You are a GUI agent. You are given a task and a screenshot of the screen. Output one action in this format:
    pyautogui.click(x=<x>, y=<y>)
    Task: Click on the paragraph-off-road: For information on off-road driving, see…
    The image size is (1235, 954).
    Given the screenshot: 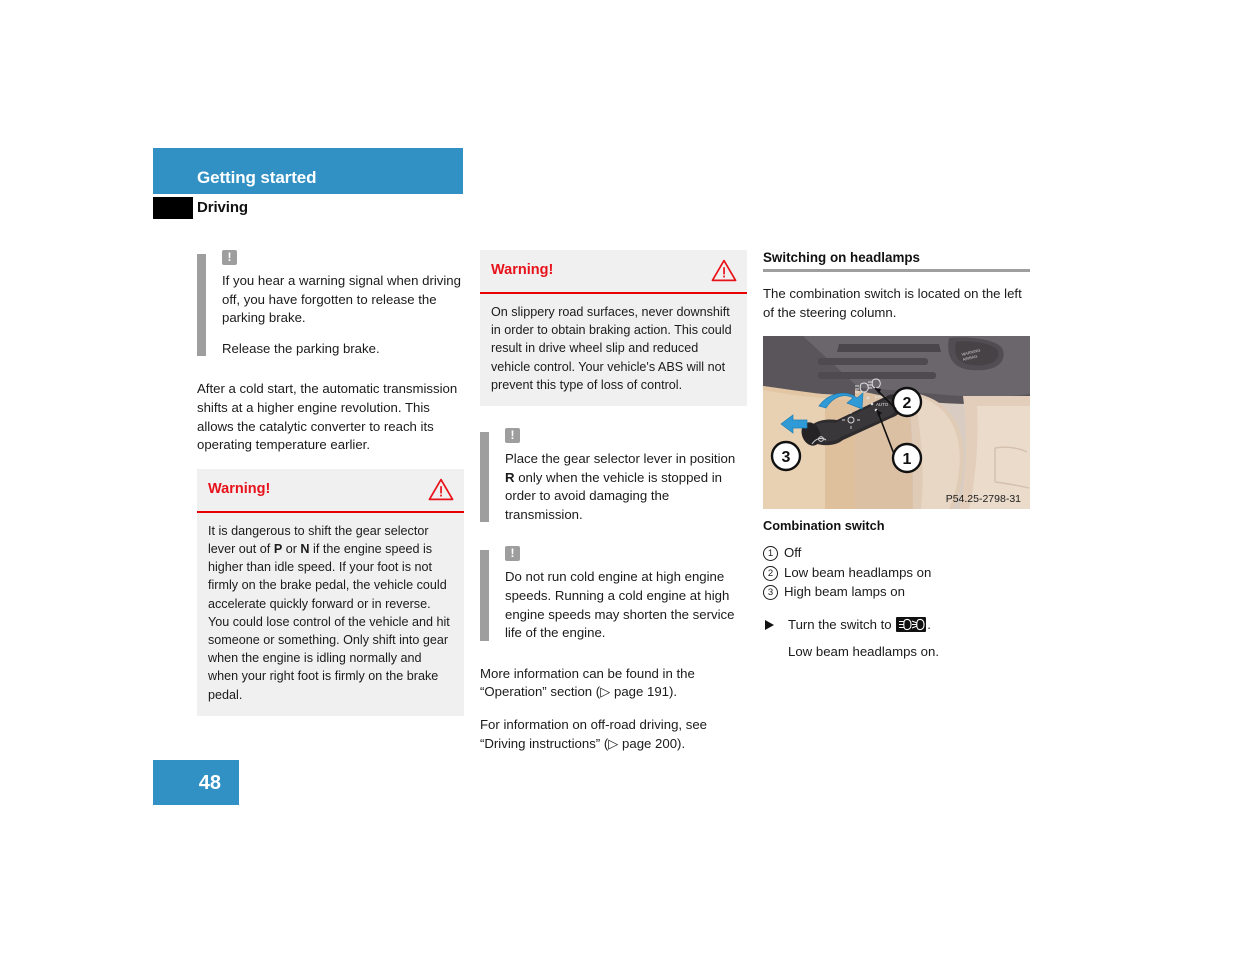 What is the action you would take?
    pyautogui.click(x=593, y=733)
    